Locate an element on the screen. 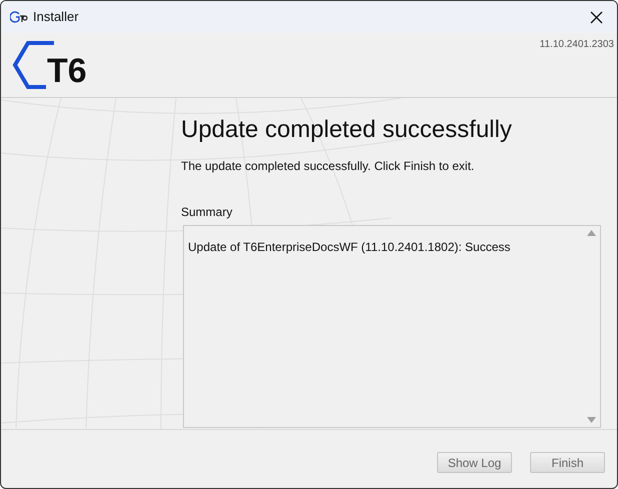  scroll-up-icon is located at coordinates (591, 233).